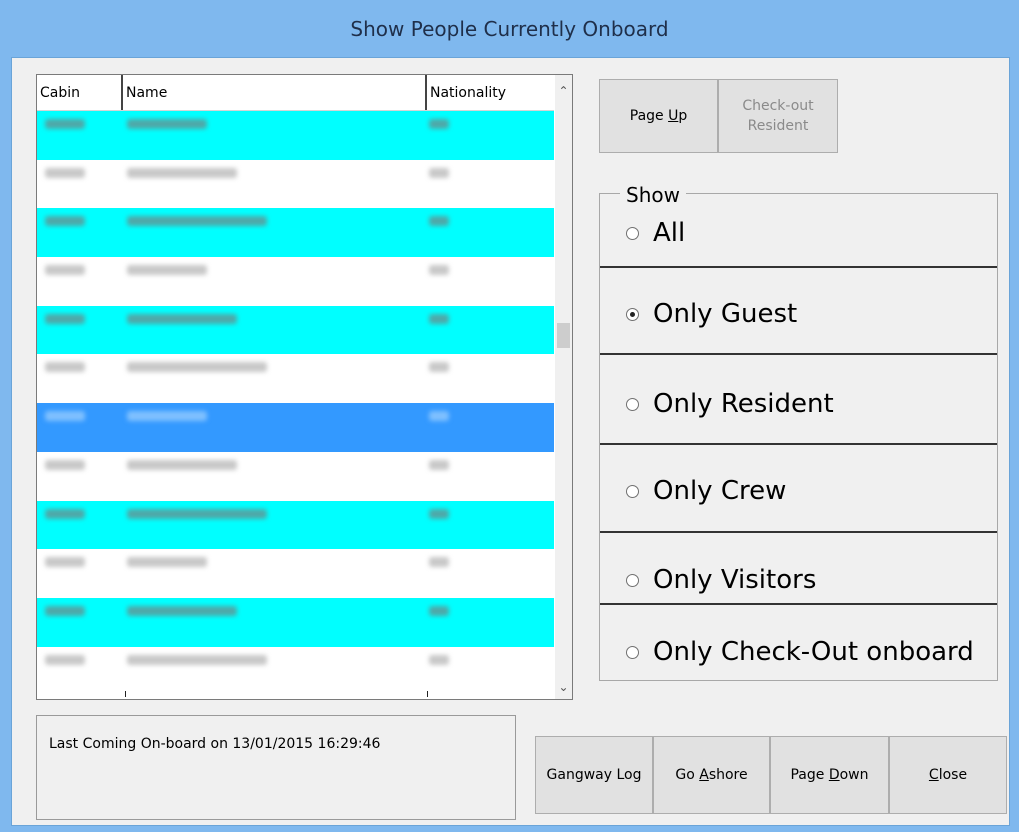 The width and height of the screenshot is (1019, 832). I want to click on radio-only-crew-icon, so click(632, 491).